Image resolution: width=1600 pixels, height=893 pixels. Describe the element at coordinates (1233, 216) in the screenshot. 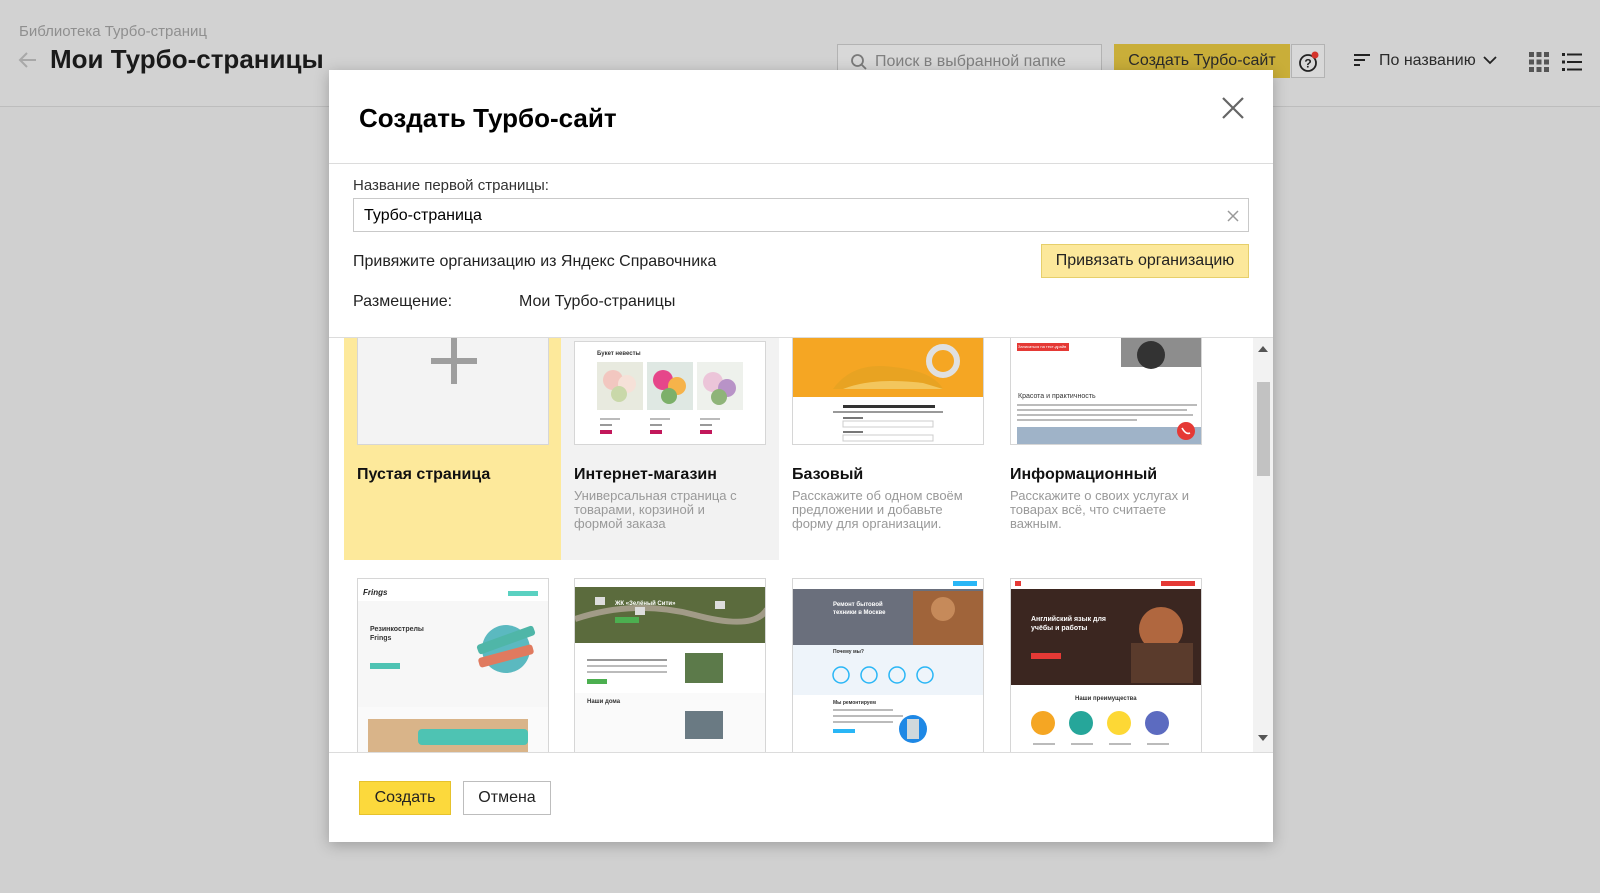

I see `clear-input-icon` at that location.